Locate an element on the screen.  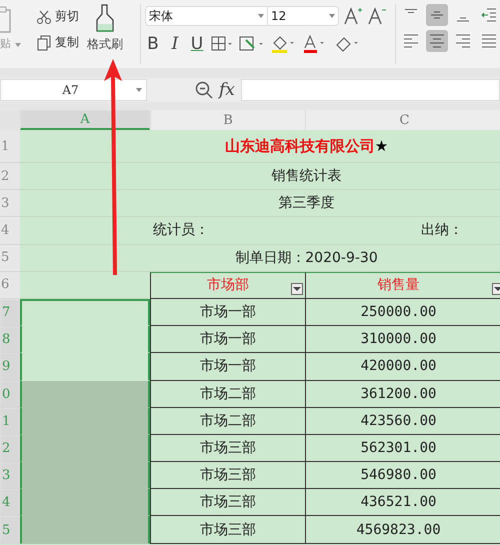
company-name: 山东迪高科技有限公司 is located at coordinates (299, 146).